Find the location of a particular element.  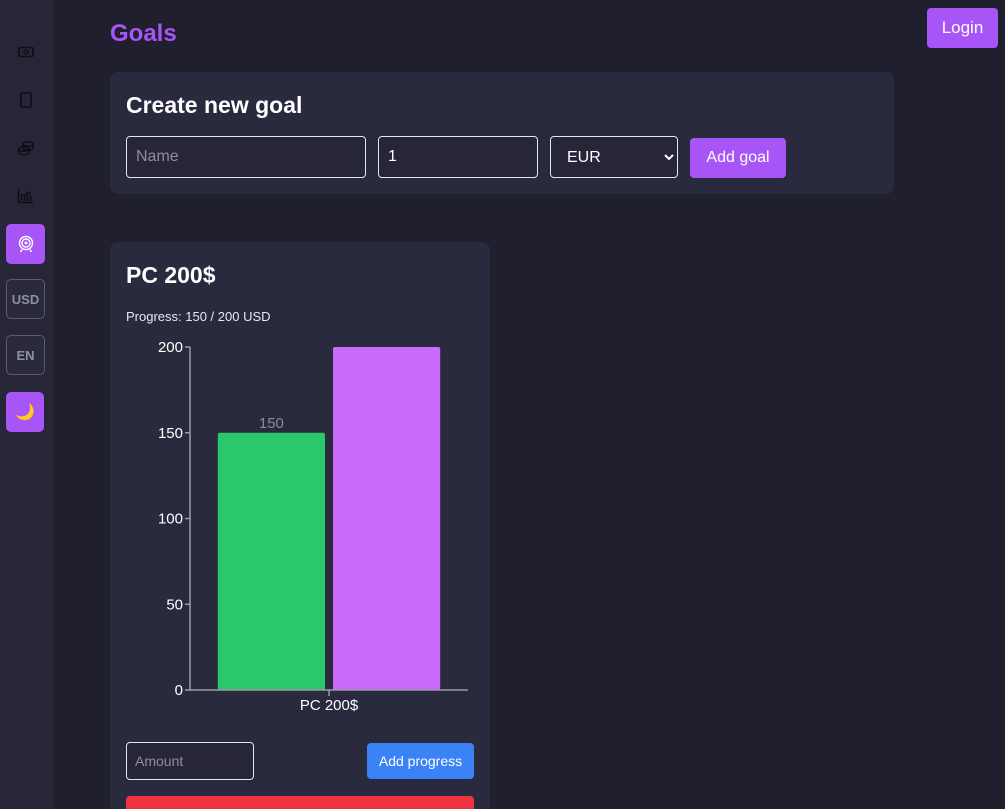

create-goal-card: Create new goal EUR Add goal is located at coordinates (502, 133).